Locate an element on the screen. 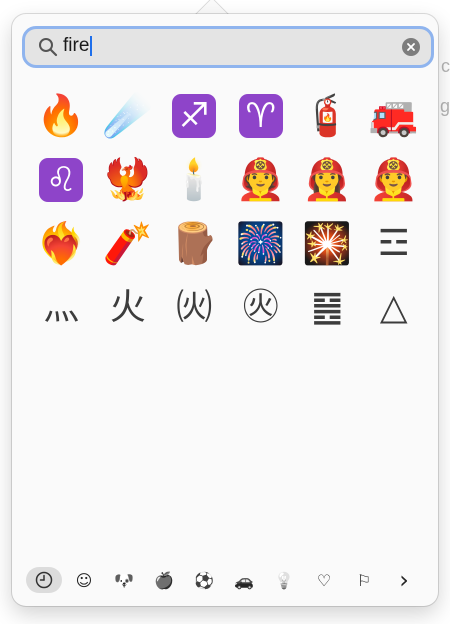 This screenshot has height=624, width=450. woman-firefighter-emoji: 👩‍🚒 is located at coordinates (327, 180).